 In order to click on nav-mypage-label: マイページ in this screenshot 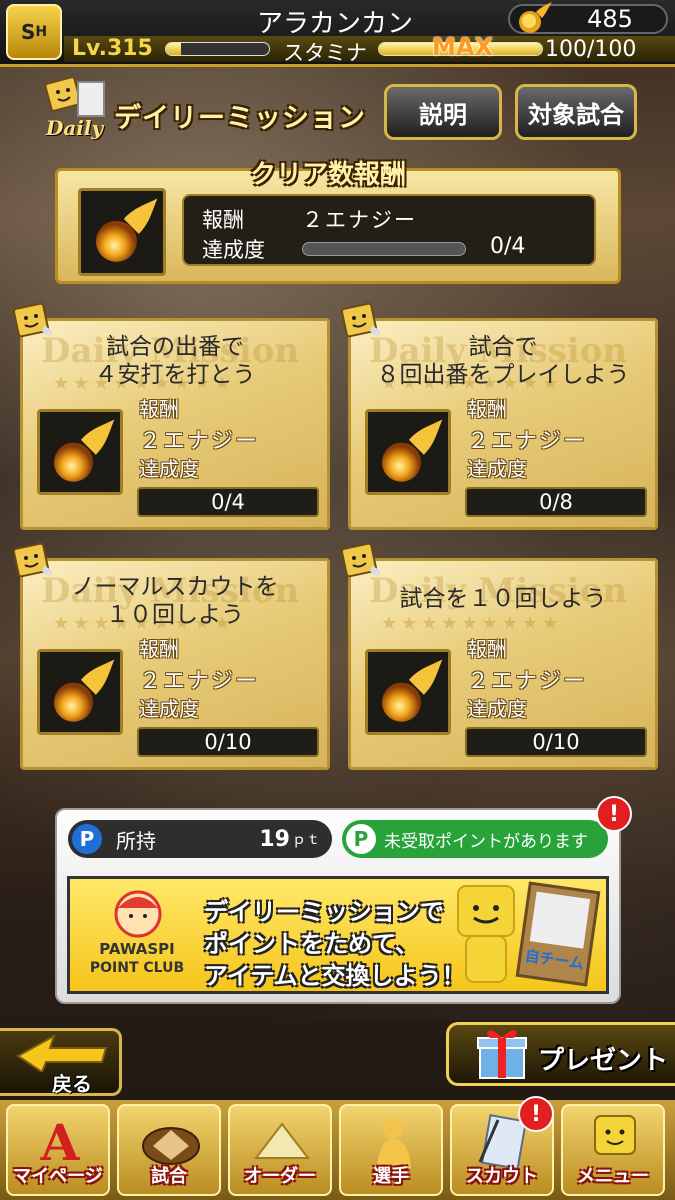, I will do `click(58, 1176)`.